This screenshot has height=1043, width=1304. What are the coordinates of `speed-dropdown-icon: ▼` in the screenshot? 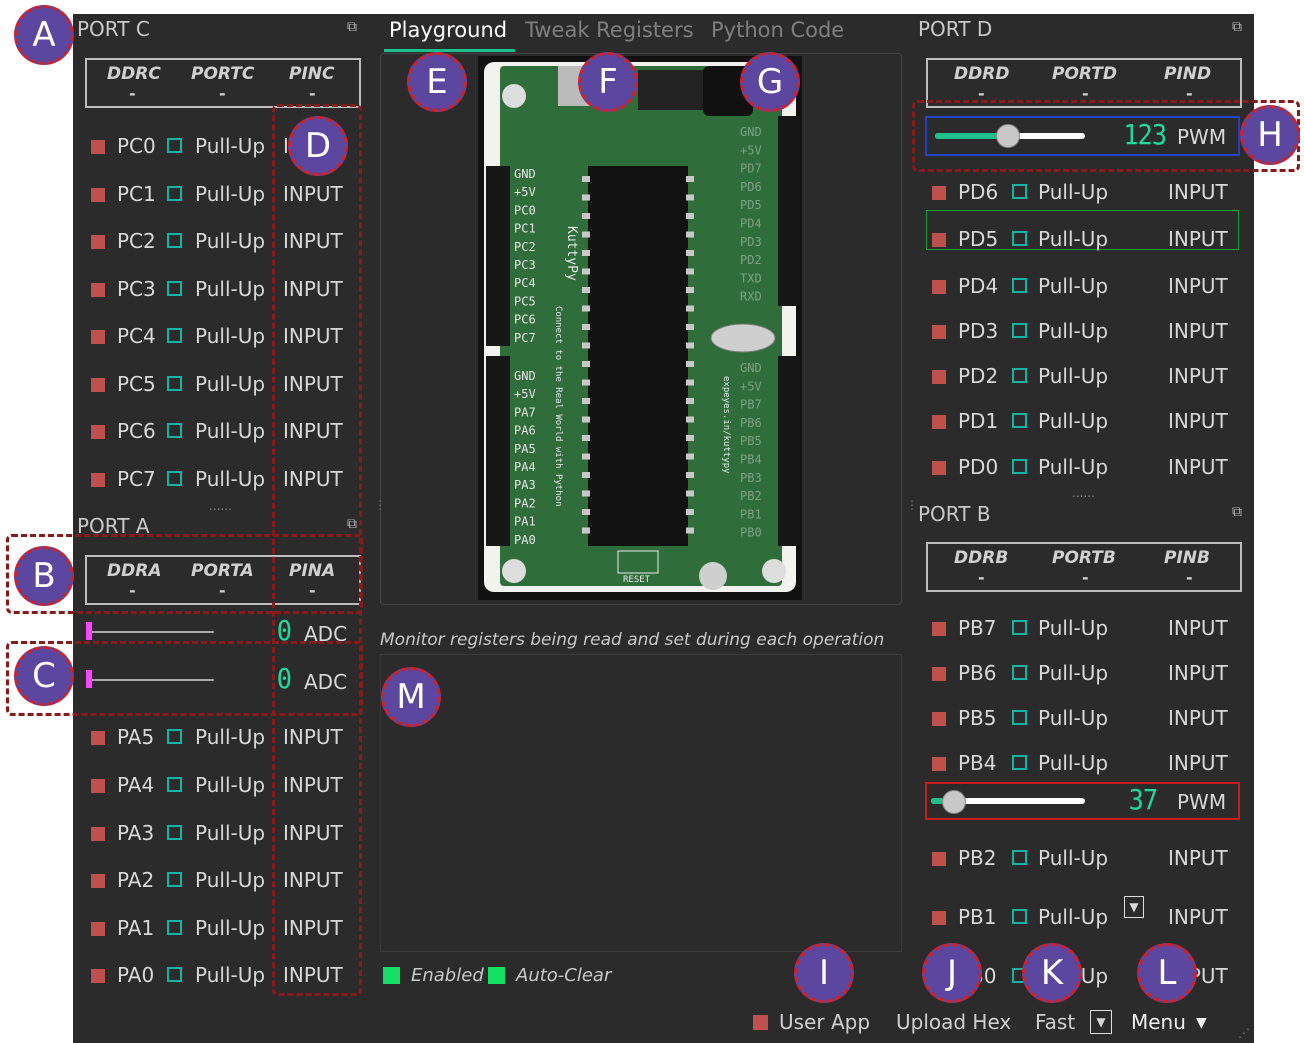 It's located at (1101, 1022).